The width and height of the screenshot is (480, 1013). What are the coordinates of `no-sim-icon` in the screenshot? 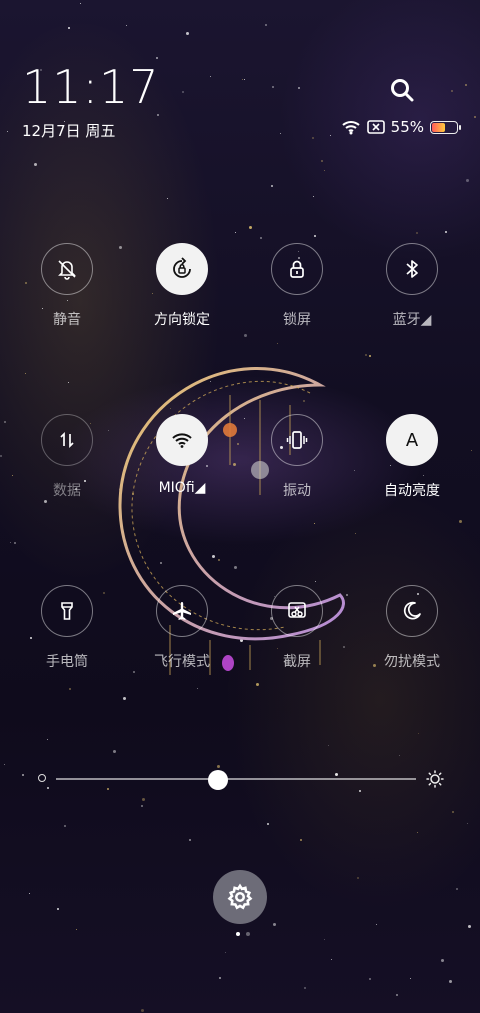 It's located at (375, 127).